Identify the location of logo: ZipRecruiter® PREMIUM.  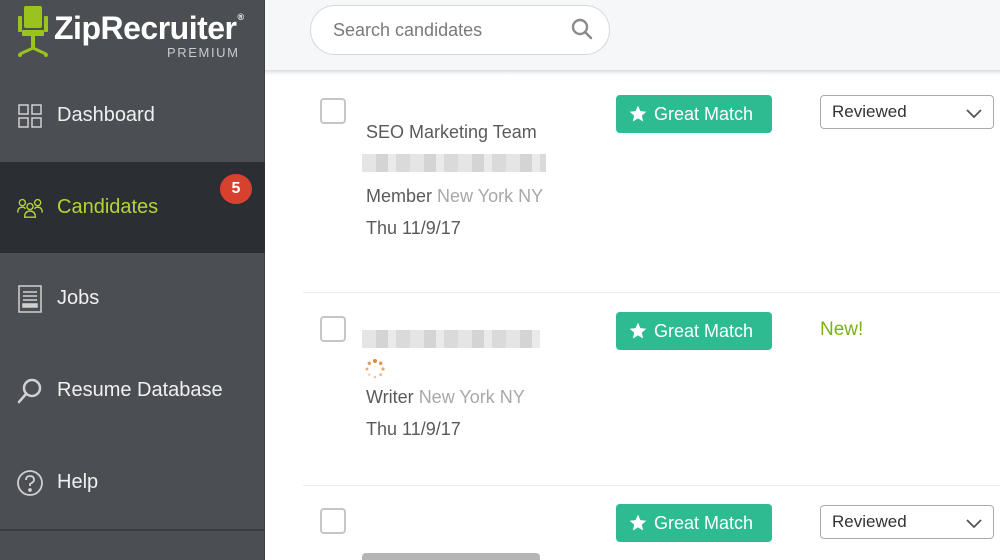
(134, 34).